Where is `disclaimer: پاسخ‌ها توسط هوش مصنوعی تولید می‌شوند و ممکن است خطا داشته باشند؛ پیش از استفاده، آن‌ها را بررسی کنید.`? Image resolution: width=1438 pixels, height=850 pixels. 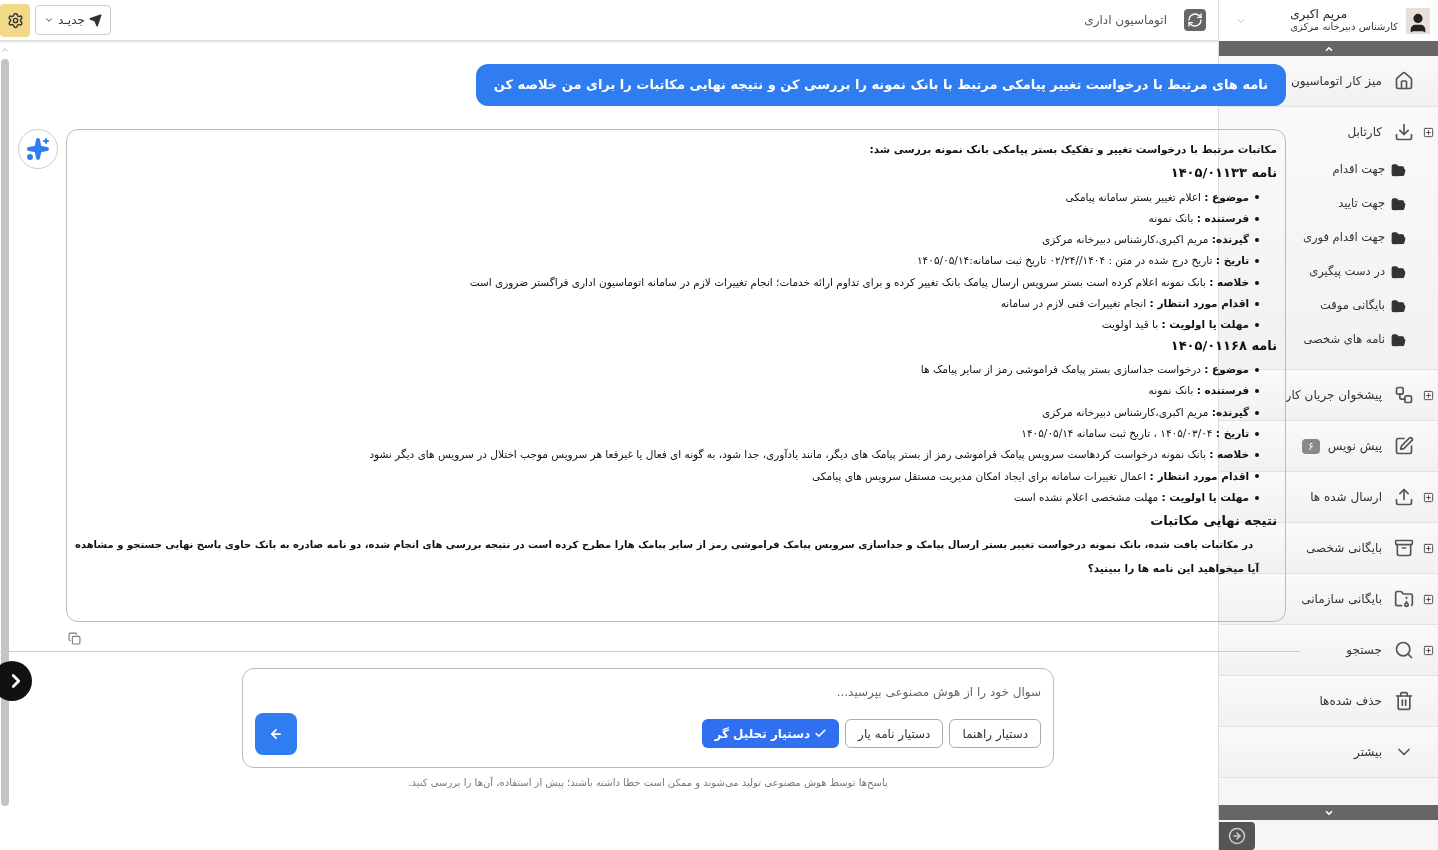
disclaimer: پاسخ‌ها توسط هوش مصنوعی تولید می‌شوند و ممکن است خطا داشته باشند؛ پیش از استفاده، آن‌ها را بررسی کنید. is located at coordinates (648, 782).